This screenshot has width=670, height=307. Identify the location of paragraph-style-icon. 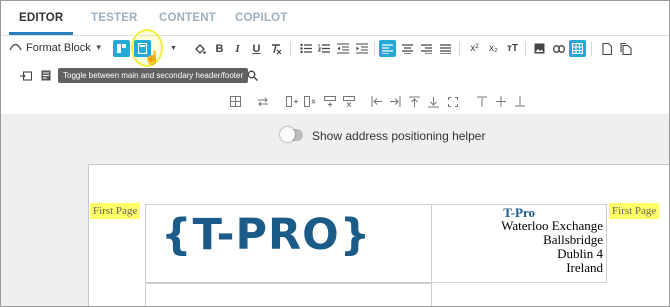
(15, 47).